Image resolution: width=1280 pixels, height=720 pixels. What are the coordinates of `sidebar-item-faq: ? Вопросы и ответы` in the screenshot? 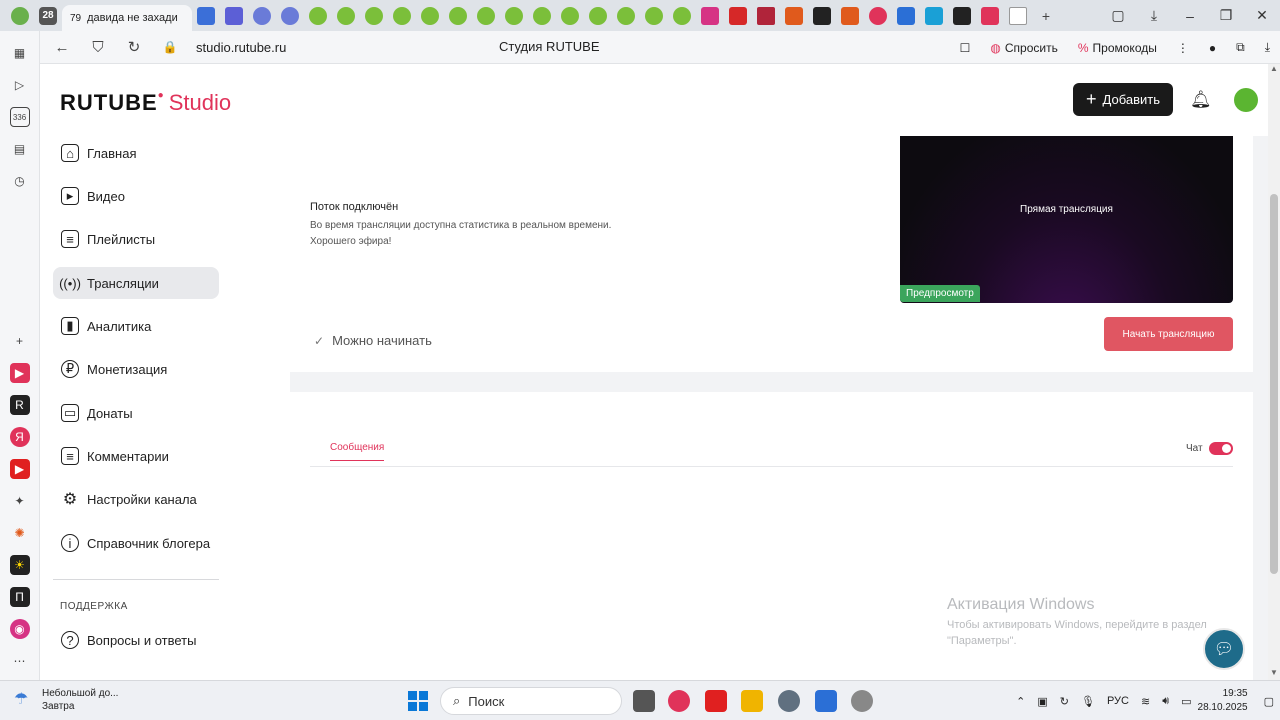 It's located at (136, 640).